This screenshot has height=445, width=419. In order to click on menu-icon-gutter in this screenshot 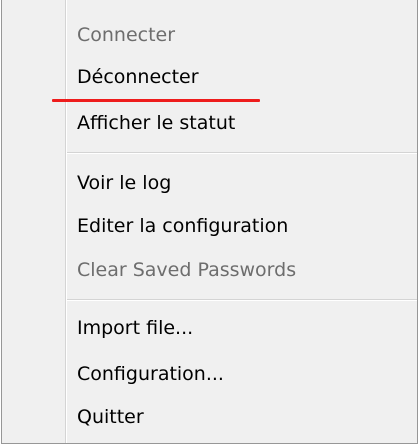, I will do `click(33, 221)`.